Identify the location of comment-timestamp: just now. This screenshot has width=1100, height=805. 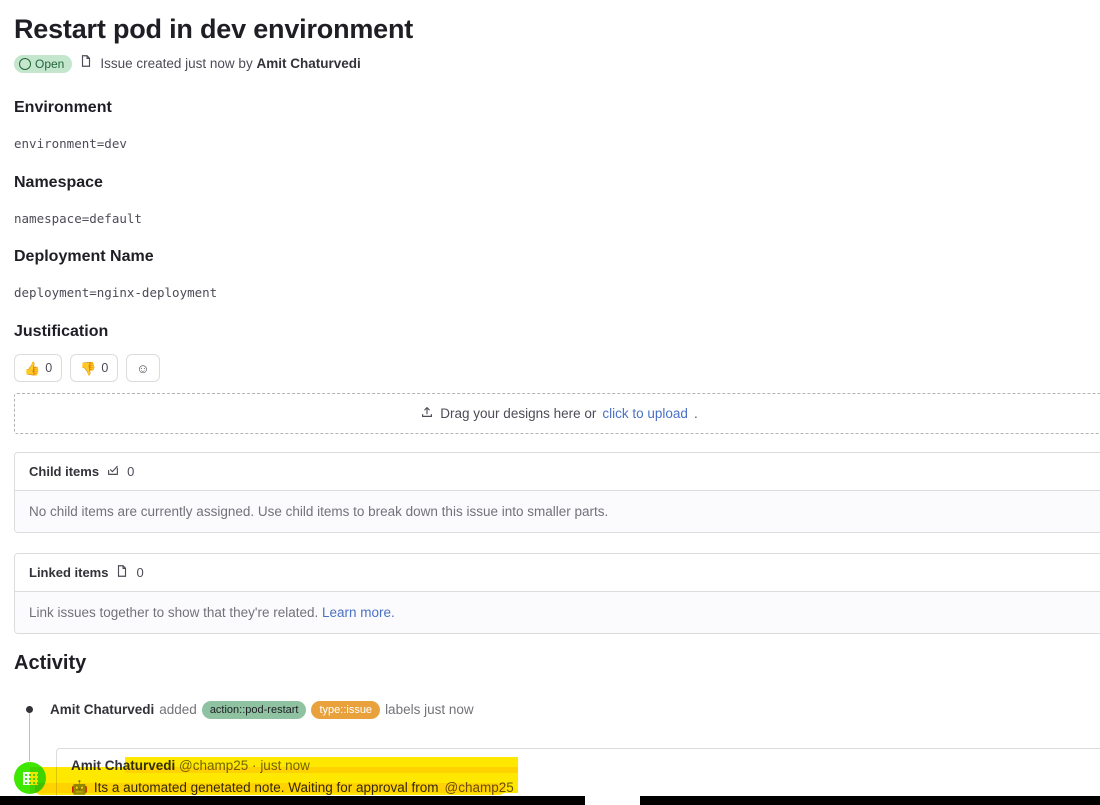
(285, 765).